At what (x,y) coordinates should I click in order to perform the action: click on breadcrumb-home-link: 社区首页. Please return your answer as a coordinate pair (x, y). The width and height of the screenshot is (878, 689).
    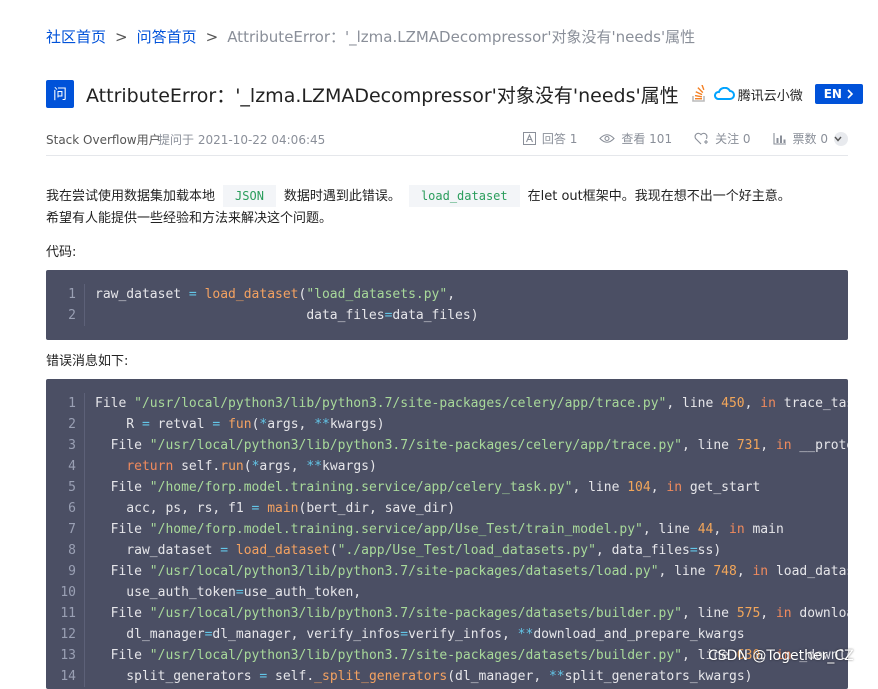
    Looking at the image, I should click on (76, 37).